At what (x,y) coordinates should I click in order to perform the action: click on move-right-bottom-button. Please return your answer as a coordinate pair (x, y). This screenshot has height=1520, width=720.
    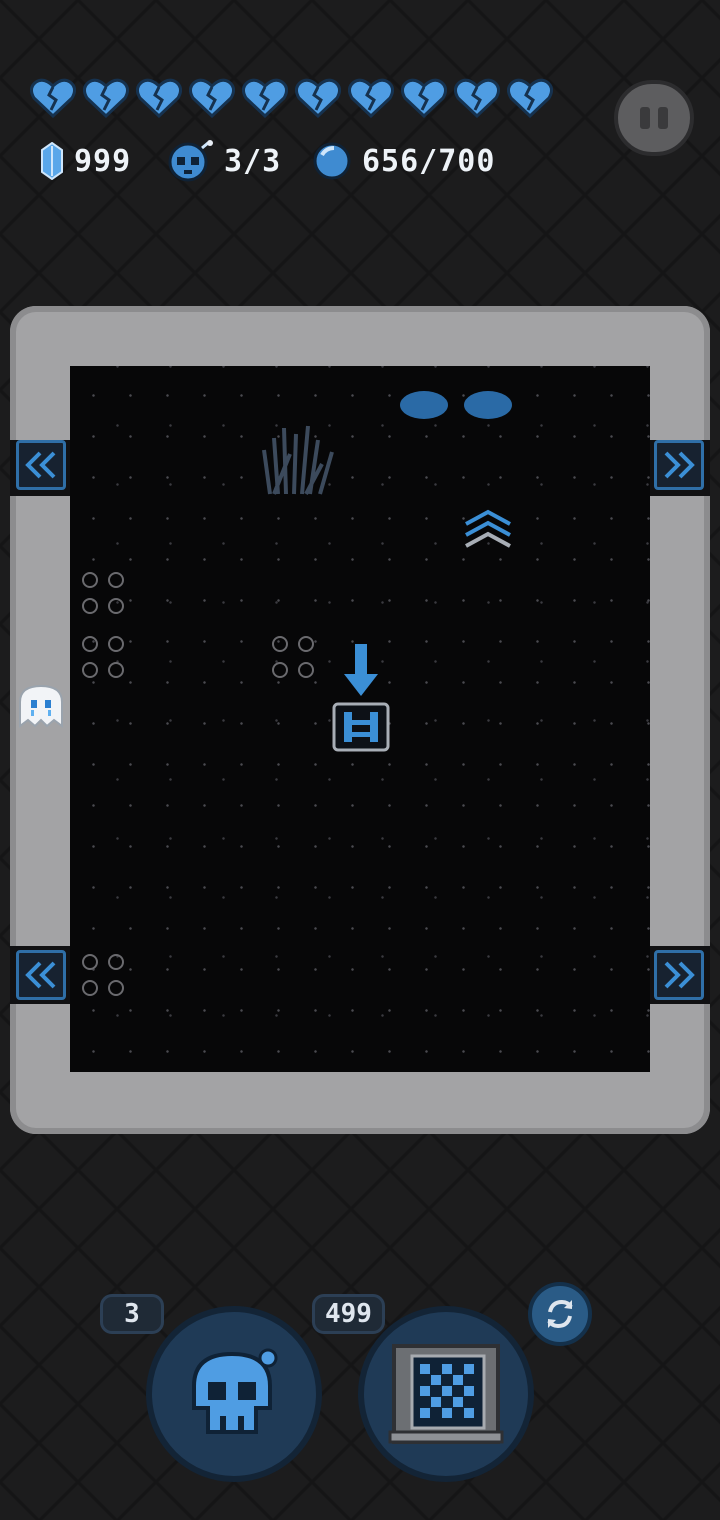
    Looking at the image, I should click on (679, 975).